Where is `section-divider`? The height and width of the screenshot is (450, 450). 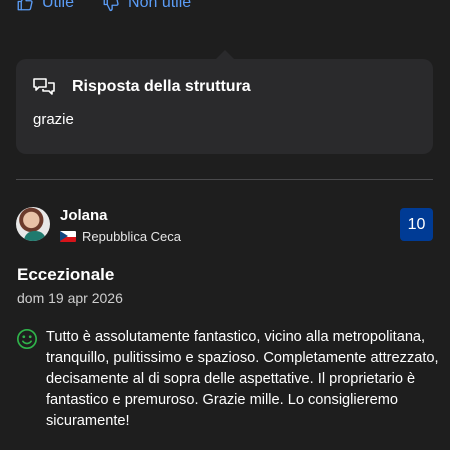 section-divider is located at coordinates (224, 179).